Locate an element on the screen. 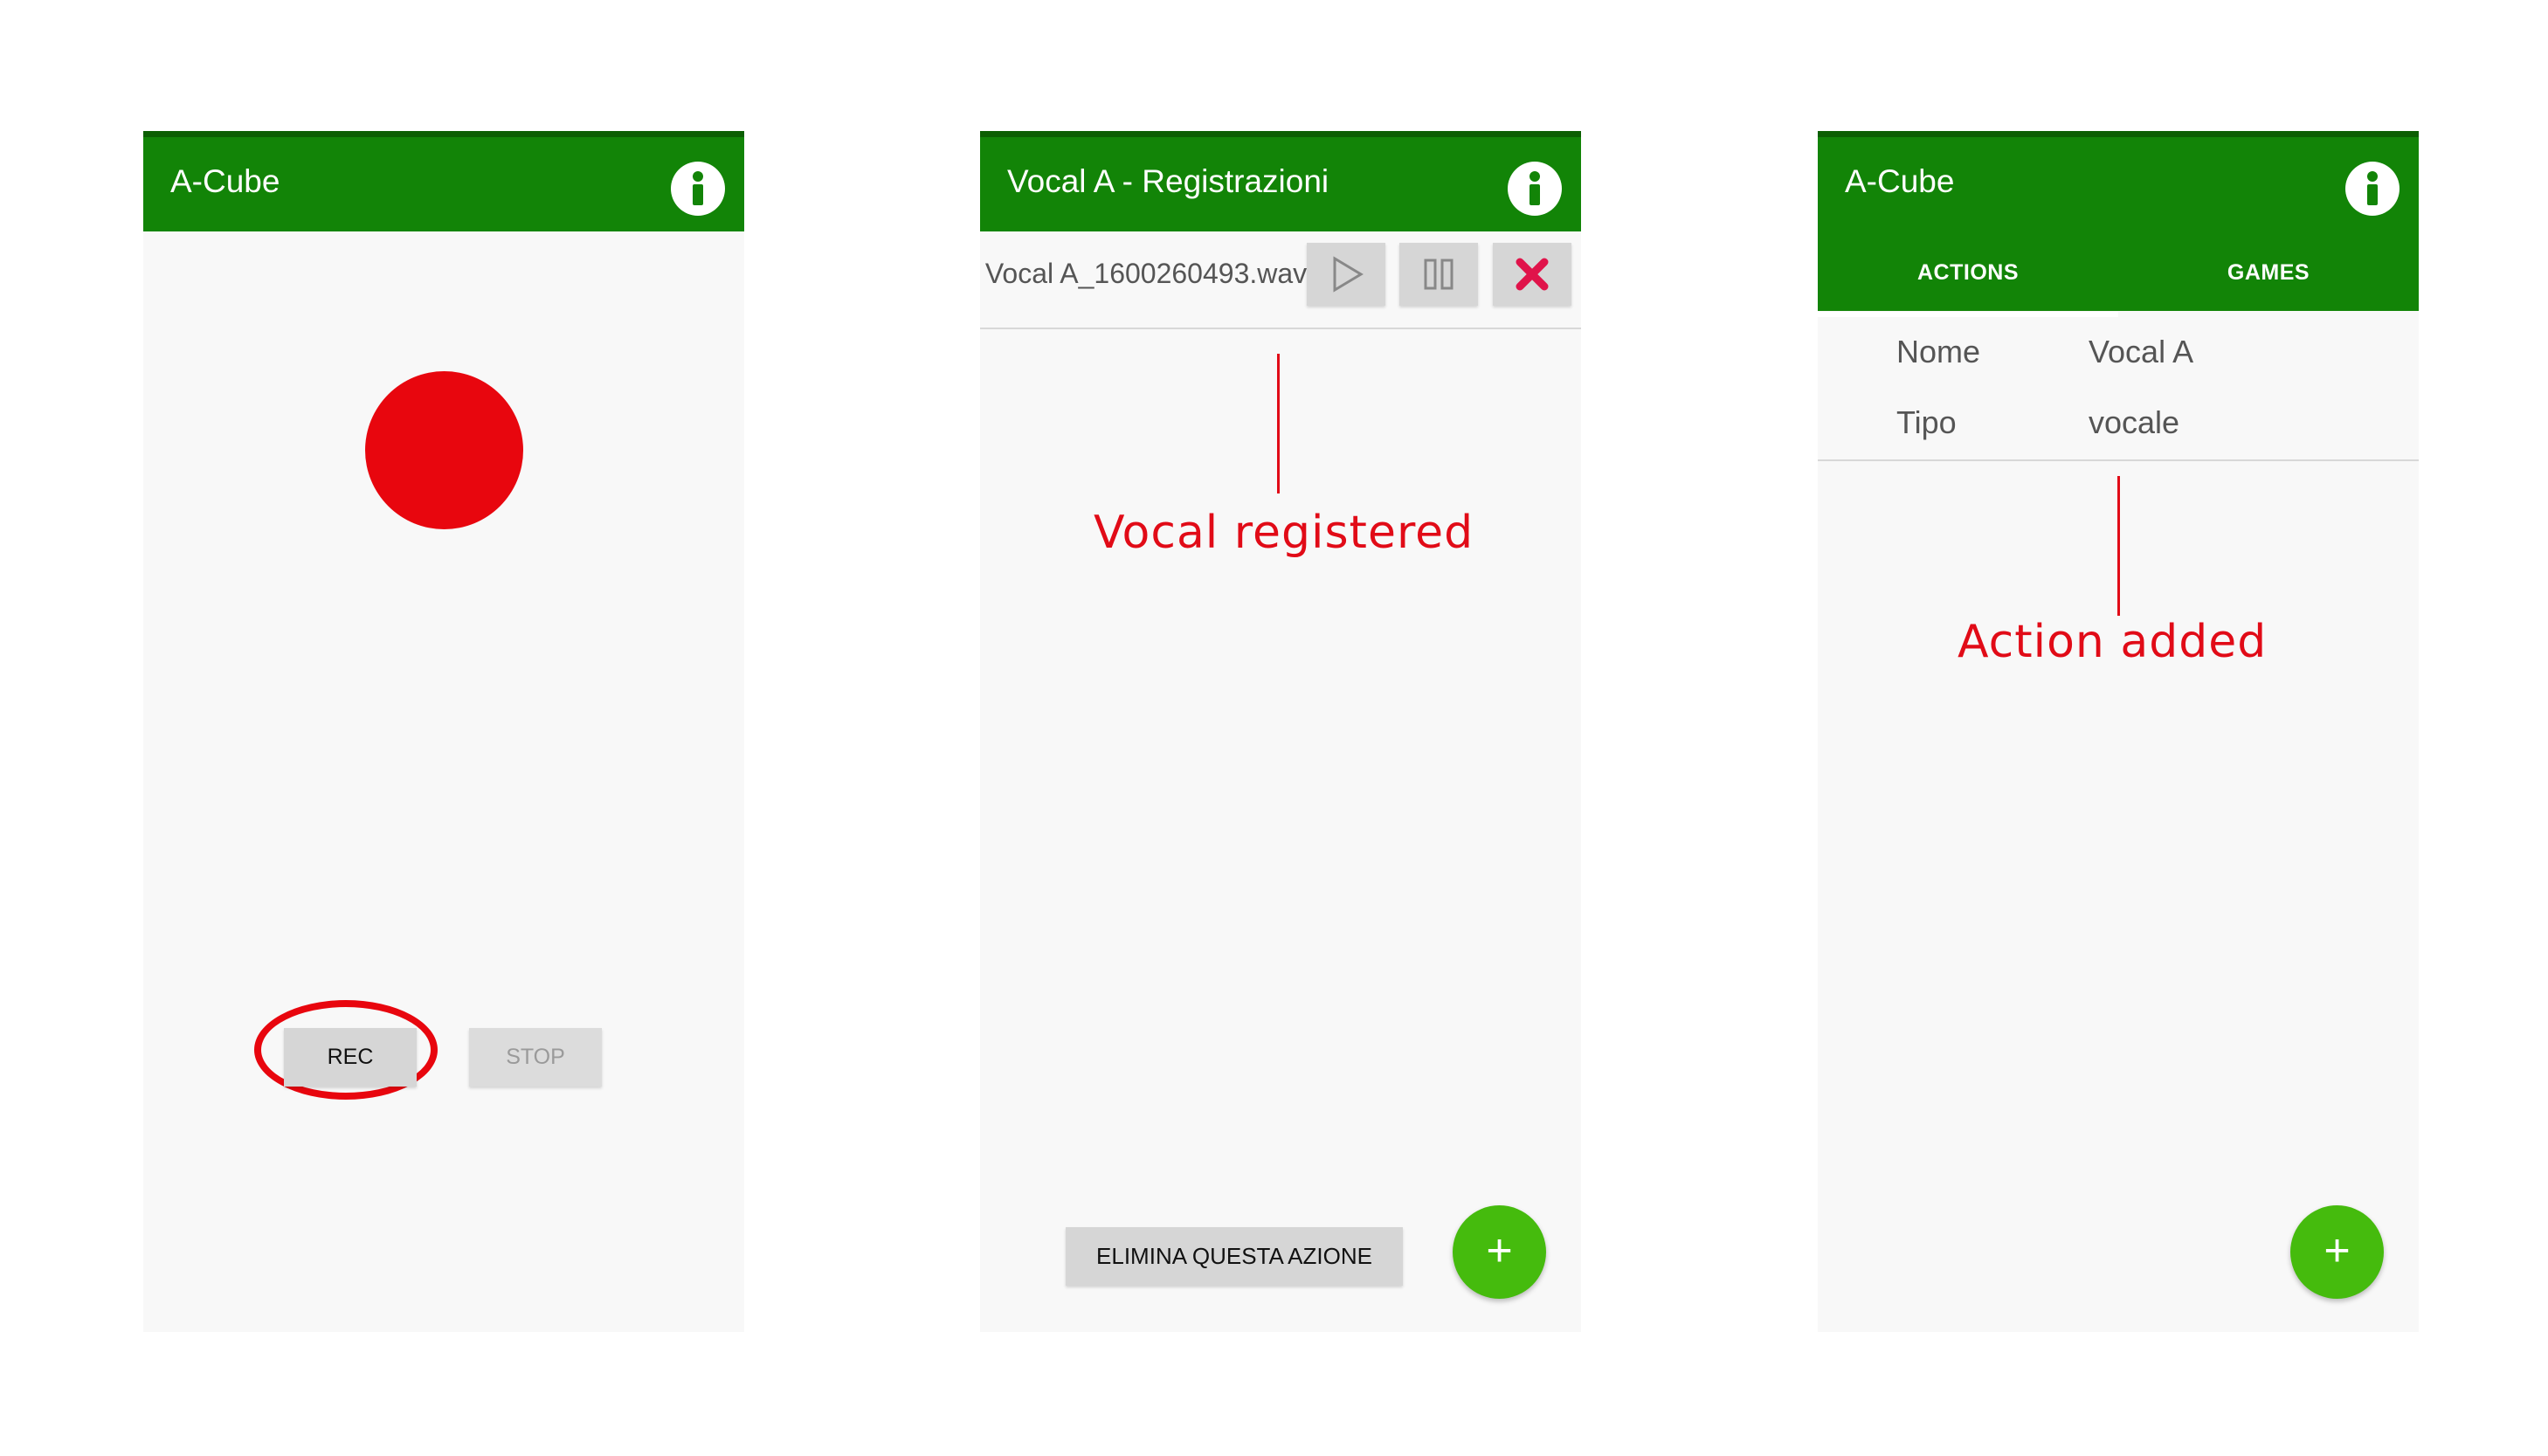 The height and width of the screenshot is (1456, 2548). pause-icon is located at coordinates (1439, 274).